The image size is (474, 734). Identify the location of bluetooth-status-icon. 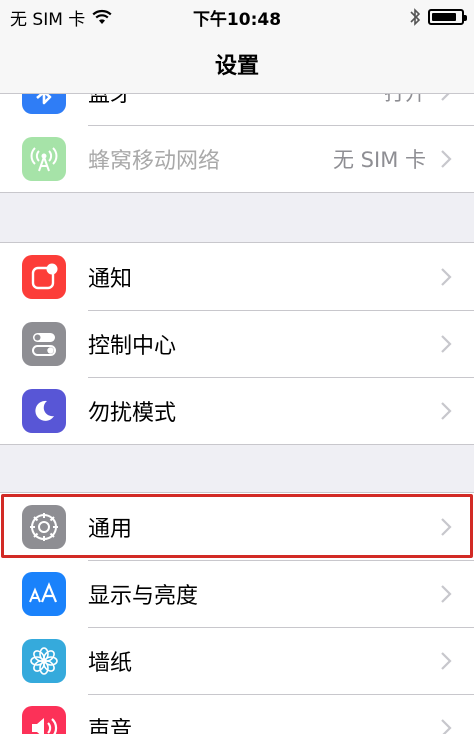
(415, 17).